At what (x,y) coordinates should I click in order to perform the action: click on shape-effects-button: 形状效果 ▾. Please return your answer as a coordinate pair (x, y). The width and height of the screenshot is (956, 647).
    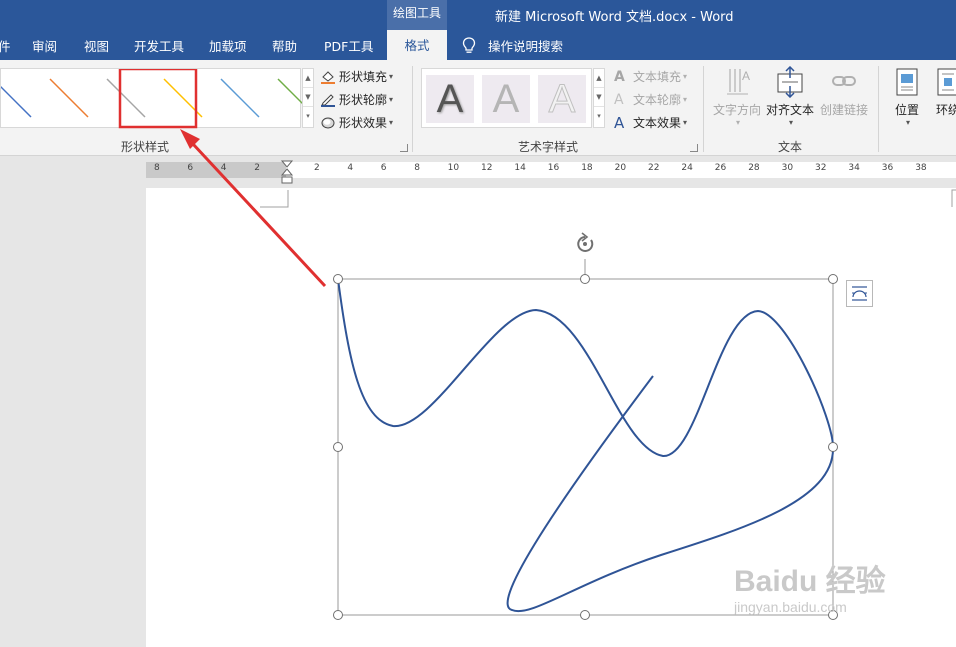
    Looking at the image, I should click on (356, 122).